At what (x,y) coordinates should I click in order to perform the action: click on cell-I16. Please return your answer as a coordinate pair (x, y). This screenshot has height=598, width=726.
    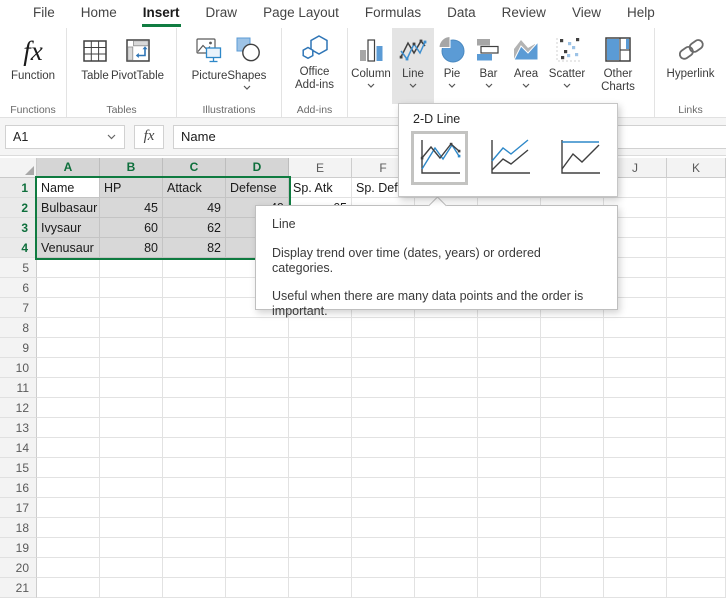
    Looking at the image, I should click on (572, 488).